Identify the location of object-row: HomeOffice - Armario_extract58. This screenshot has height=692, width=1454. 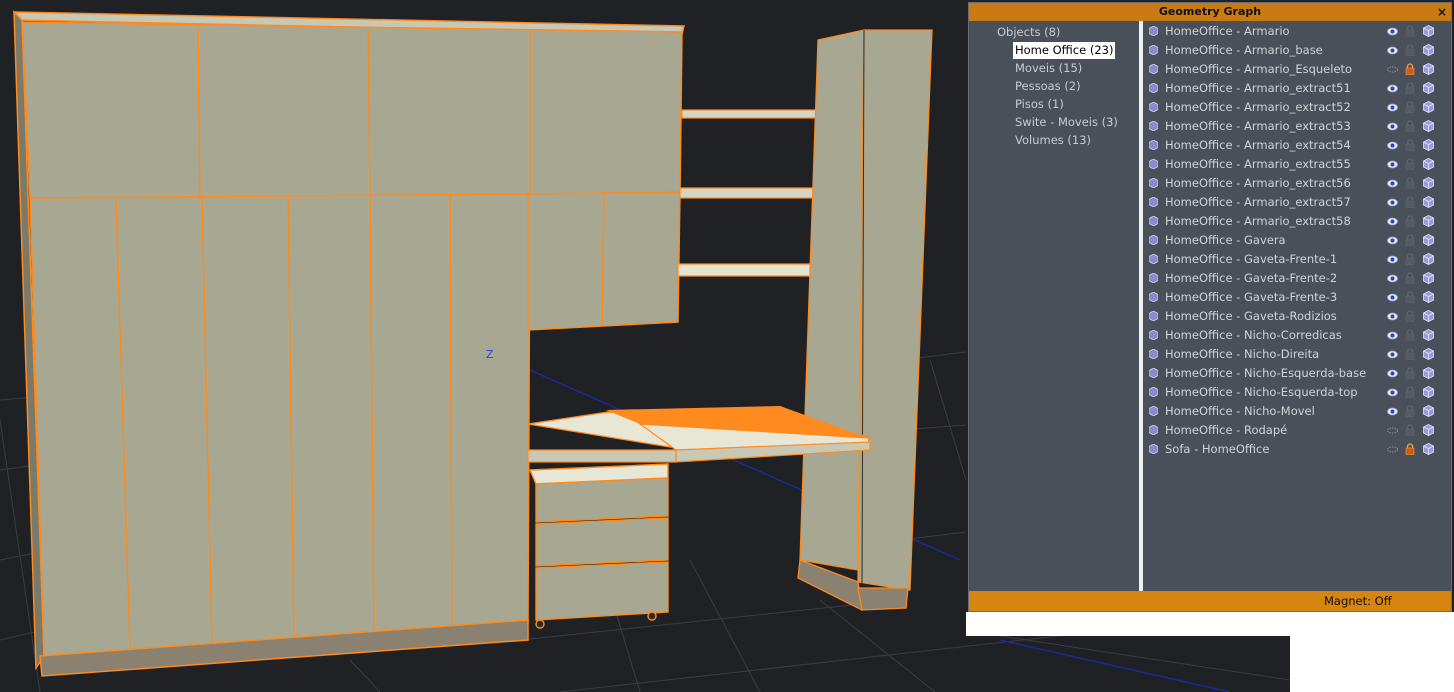
(1297, 221).